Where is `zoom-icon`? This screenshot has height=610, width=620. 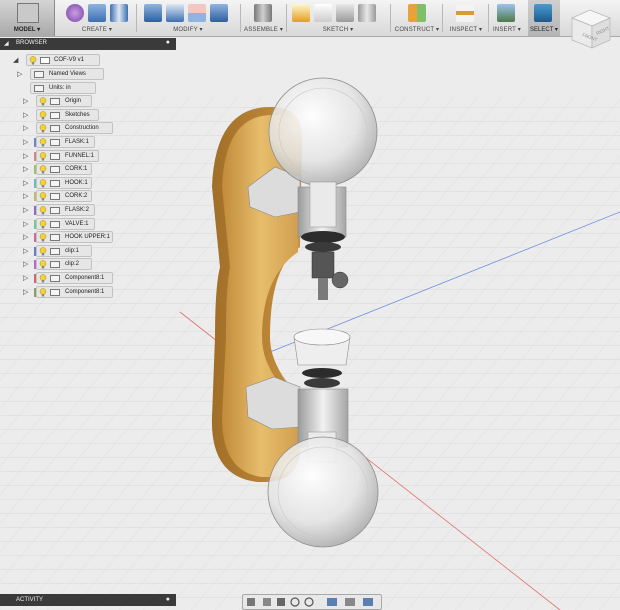
zoom-icon is located at coordinates (295, 602).